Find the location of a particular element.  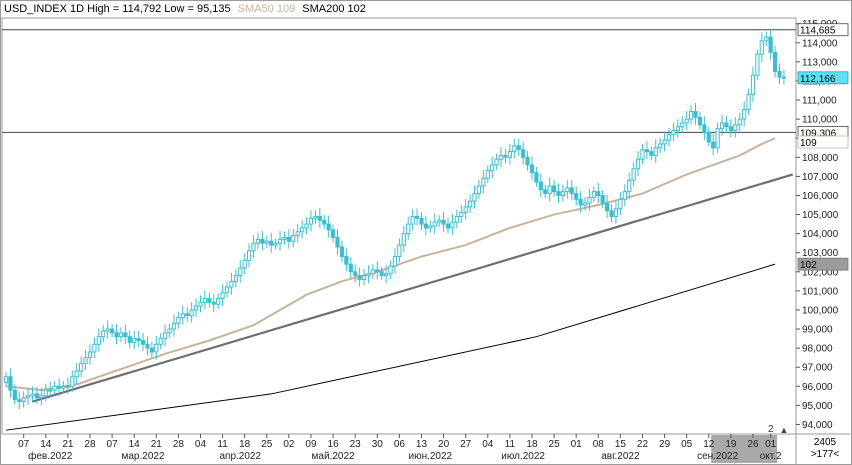

scroll-up-icon: ▲ is located at coordinates (784, 430).